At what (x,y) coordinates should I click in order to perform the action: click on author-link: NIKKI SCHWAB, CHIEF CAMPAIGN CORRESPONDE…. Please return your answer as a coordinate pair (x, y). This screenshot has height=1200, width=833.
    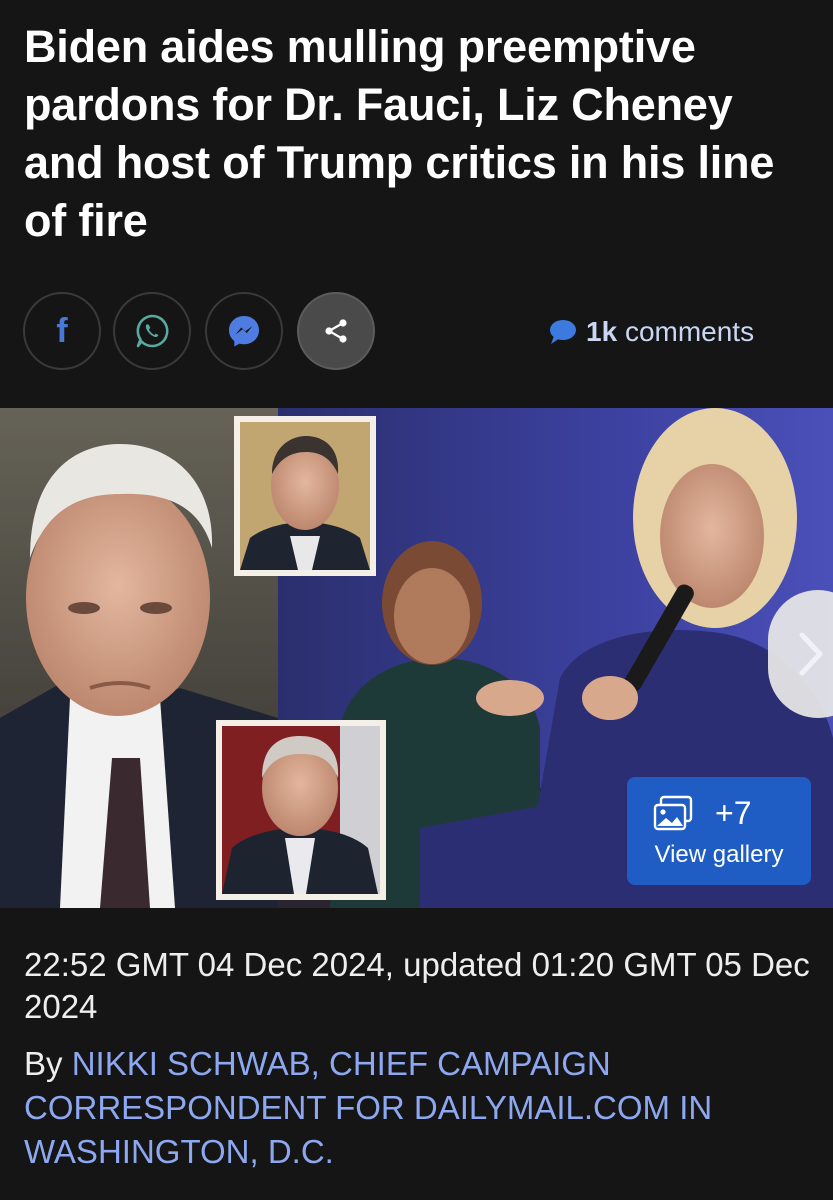
    Looking at the image, I should click on (368, 1107).